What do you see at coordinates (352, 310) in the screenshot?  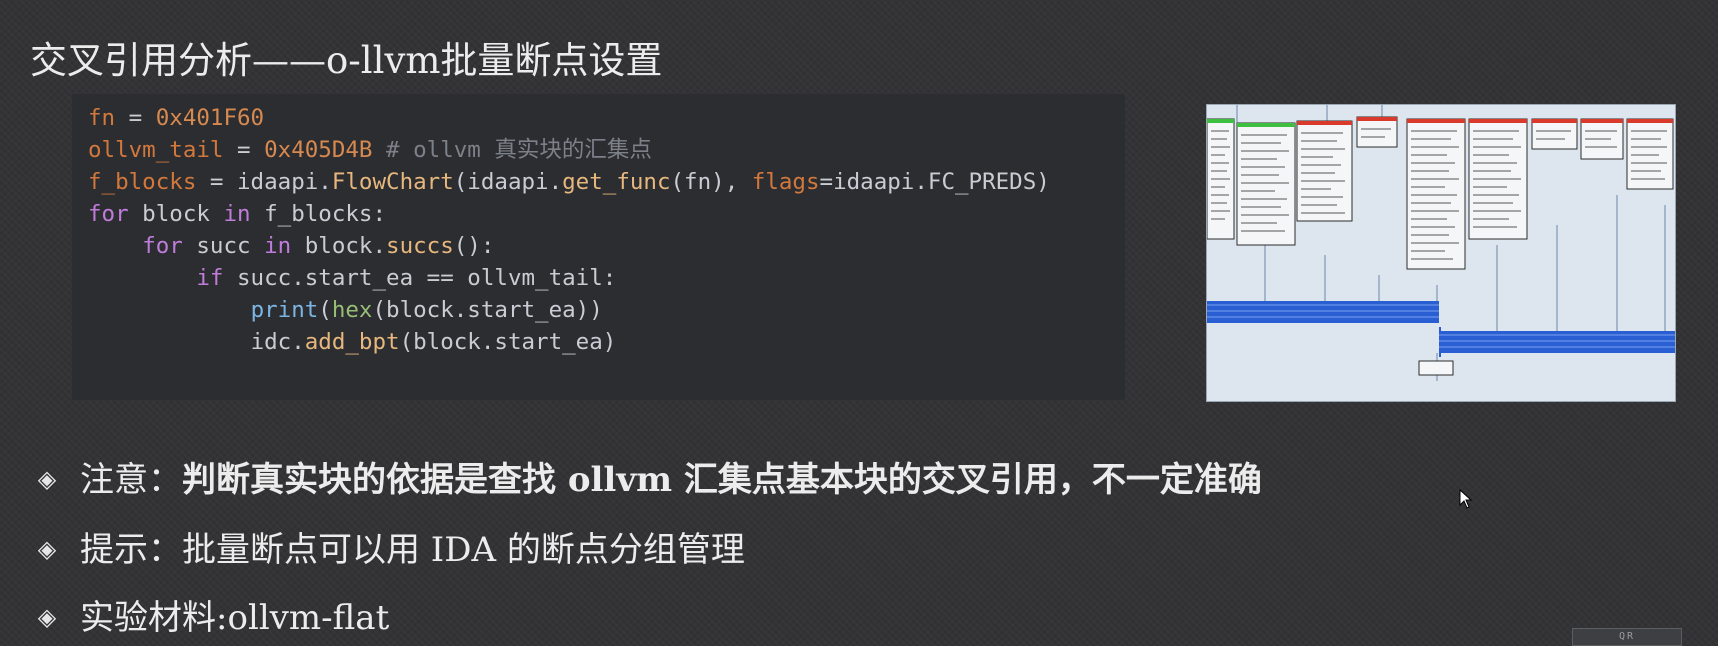 I see `code-token: hex` at bounding box center [352, 310].